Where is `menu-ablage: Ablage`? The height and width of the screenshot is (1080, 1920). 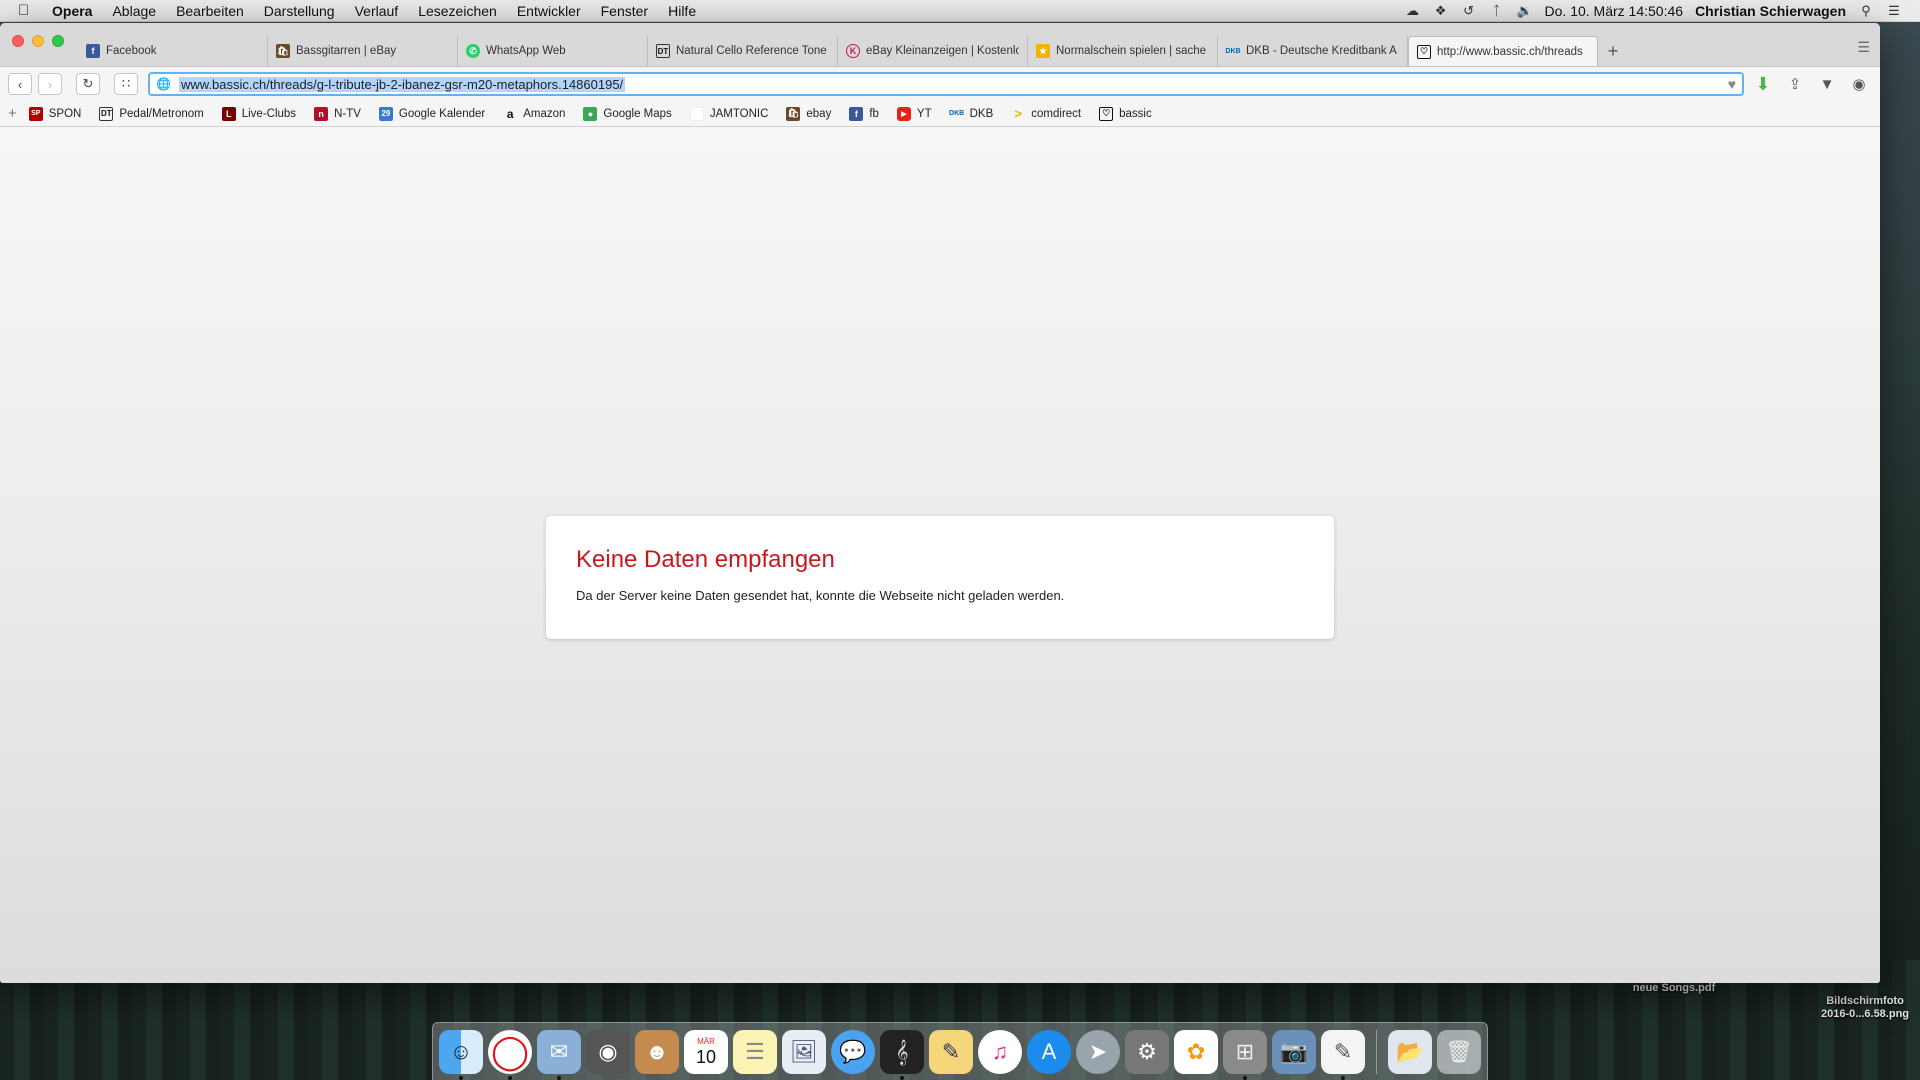 menu-ablage: Ablage is located at coordinates (134, 11).